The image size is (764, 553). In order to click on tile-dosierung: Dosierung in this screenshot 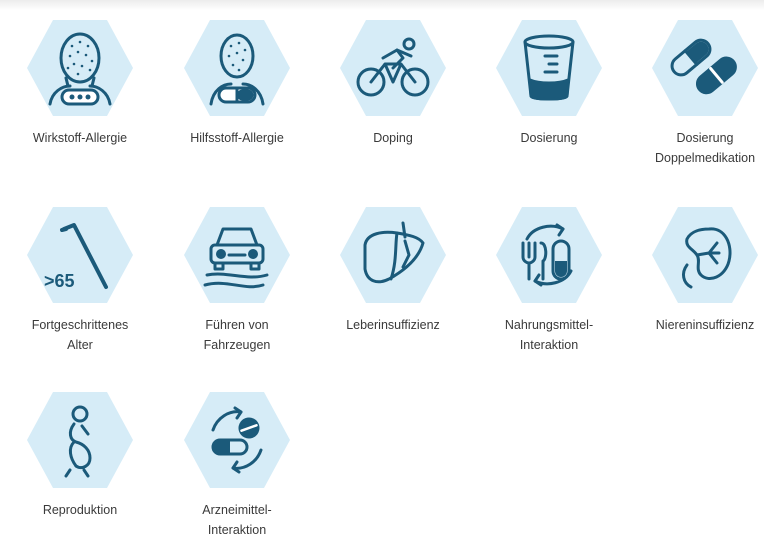, I will do `click(549, 93)`.